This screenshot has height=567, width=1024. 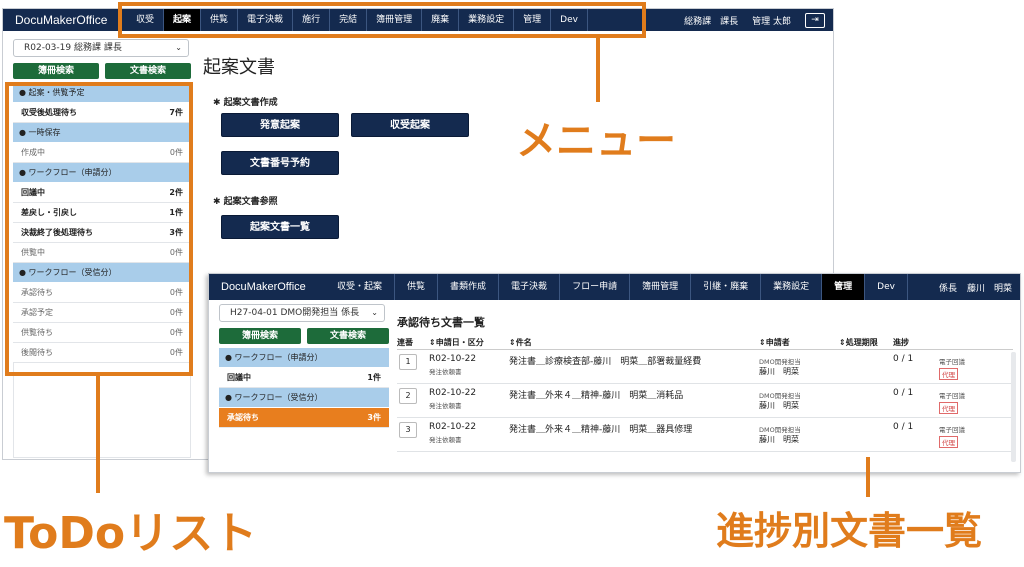 What do you see at coordinates (245, 103) in the screenshot?
I see `section-create-heading: ✱ 起案文書作成` at bounding box center [245, 103].